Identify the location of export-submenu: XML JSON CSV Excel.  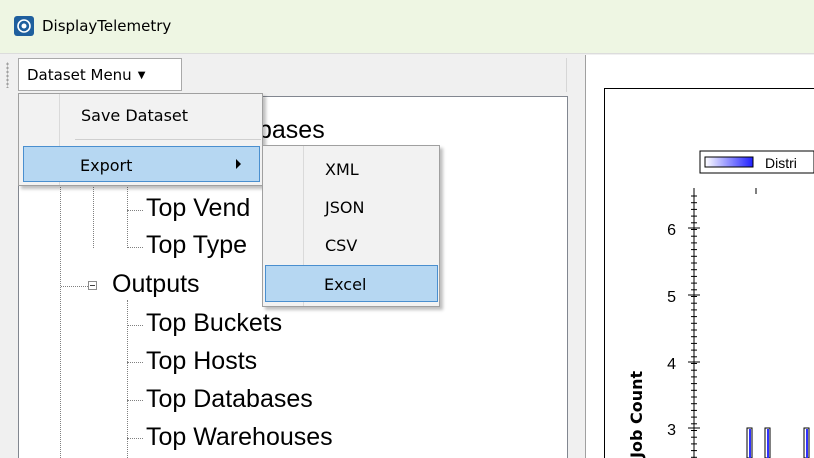
(351, 226).